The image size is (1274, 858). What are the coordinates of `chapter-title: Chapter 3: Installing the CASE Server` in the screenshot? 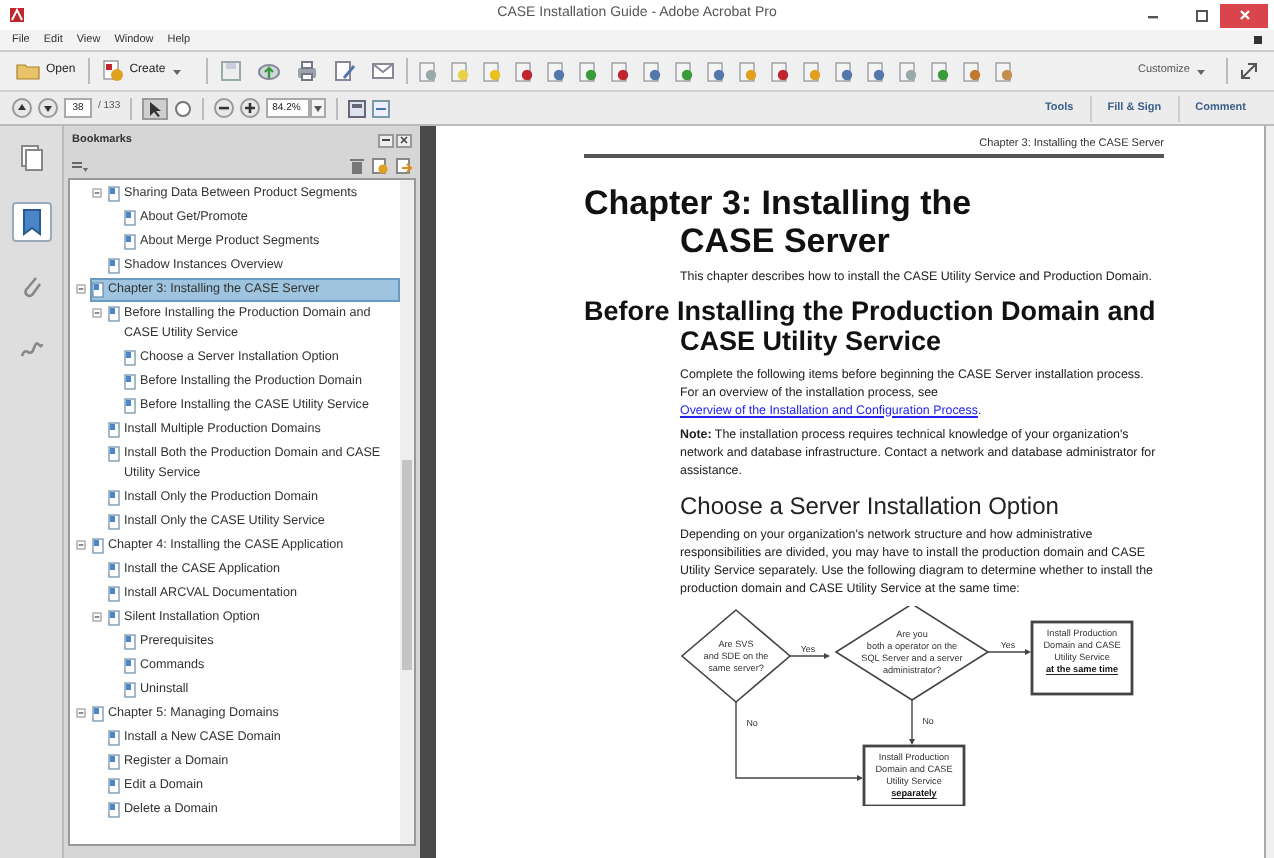 It's located at (779, 221).